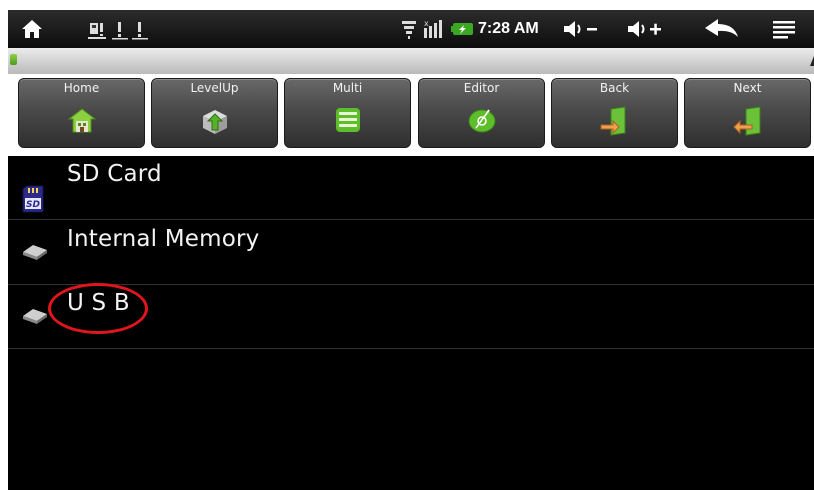 The image size is (814, 490). Describe the element at coordinates (812, 61) in the screenshot. I see `scroll-arrow-icon` at that location.